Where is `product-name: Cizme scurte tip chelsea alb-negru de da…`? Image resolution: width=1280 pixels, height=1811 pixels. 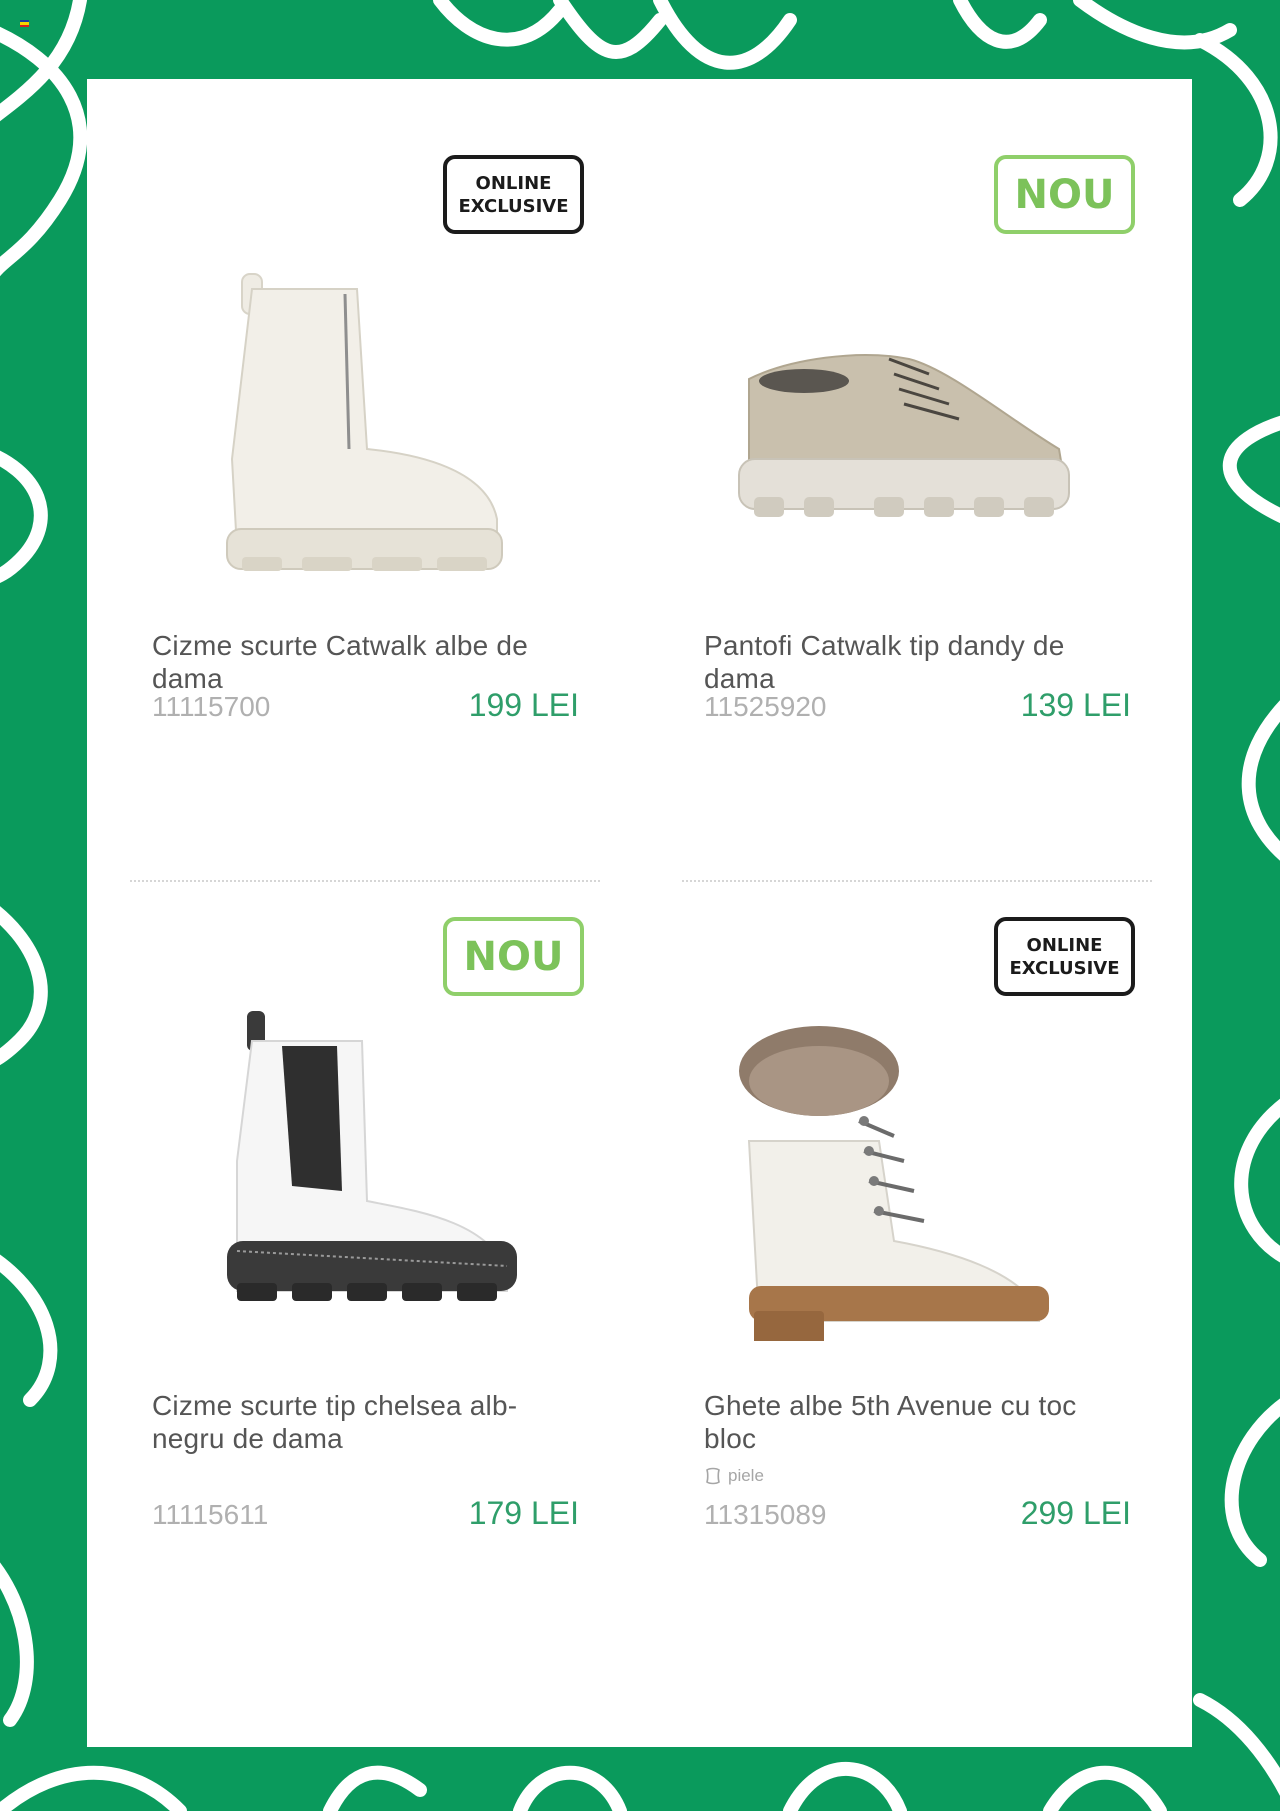
product-name: Cizme scurte tip chelsea alb-negru de da… is located at coordinates (335, 1422).